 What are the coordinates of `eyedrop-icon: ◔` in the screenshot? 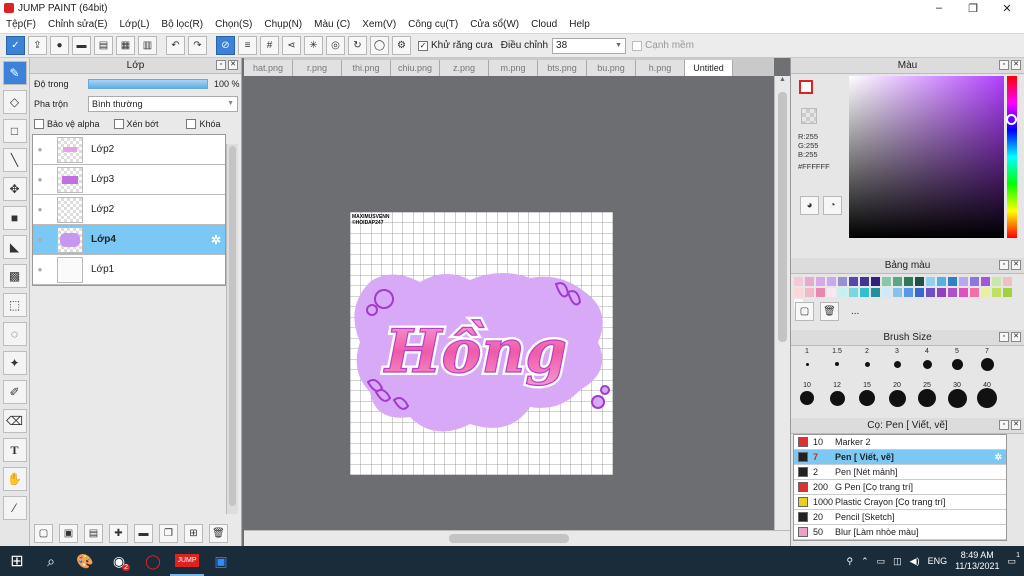 It's located at (832, 205).